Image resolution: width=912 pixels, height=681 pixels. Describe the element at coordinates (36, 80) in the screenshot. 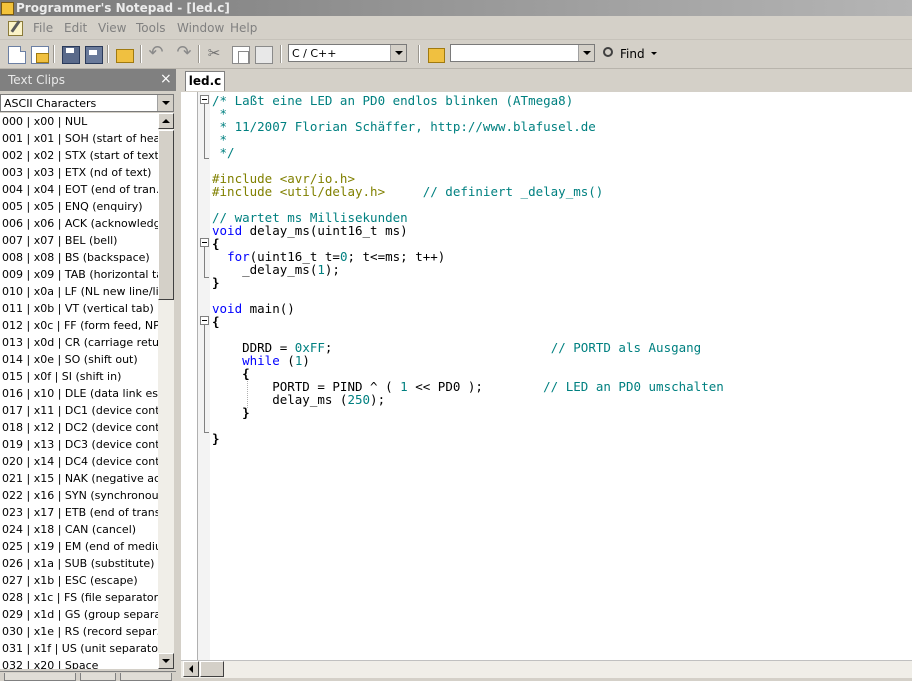

I see `text-clips-title: Text Clips` at that location.